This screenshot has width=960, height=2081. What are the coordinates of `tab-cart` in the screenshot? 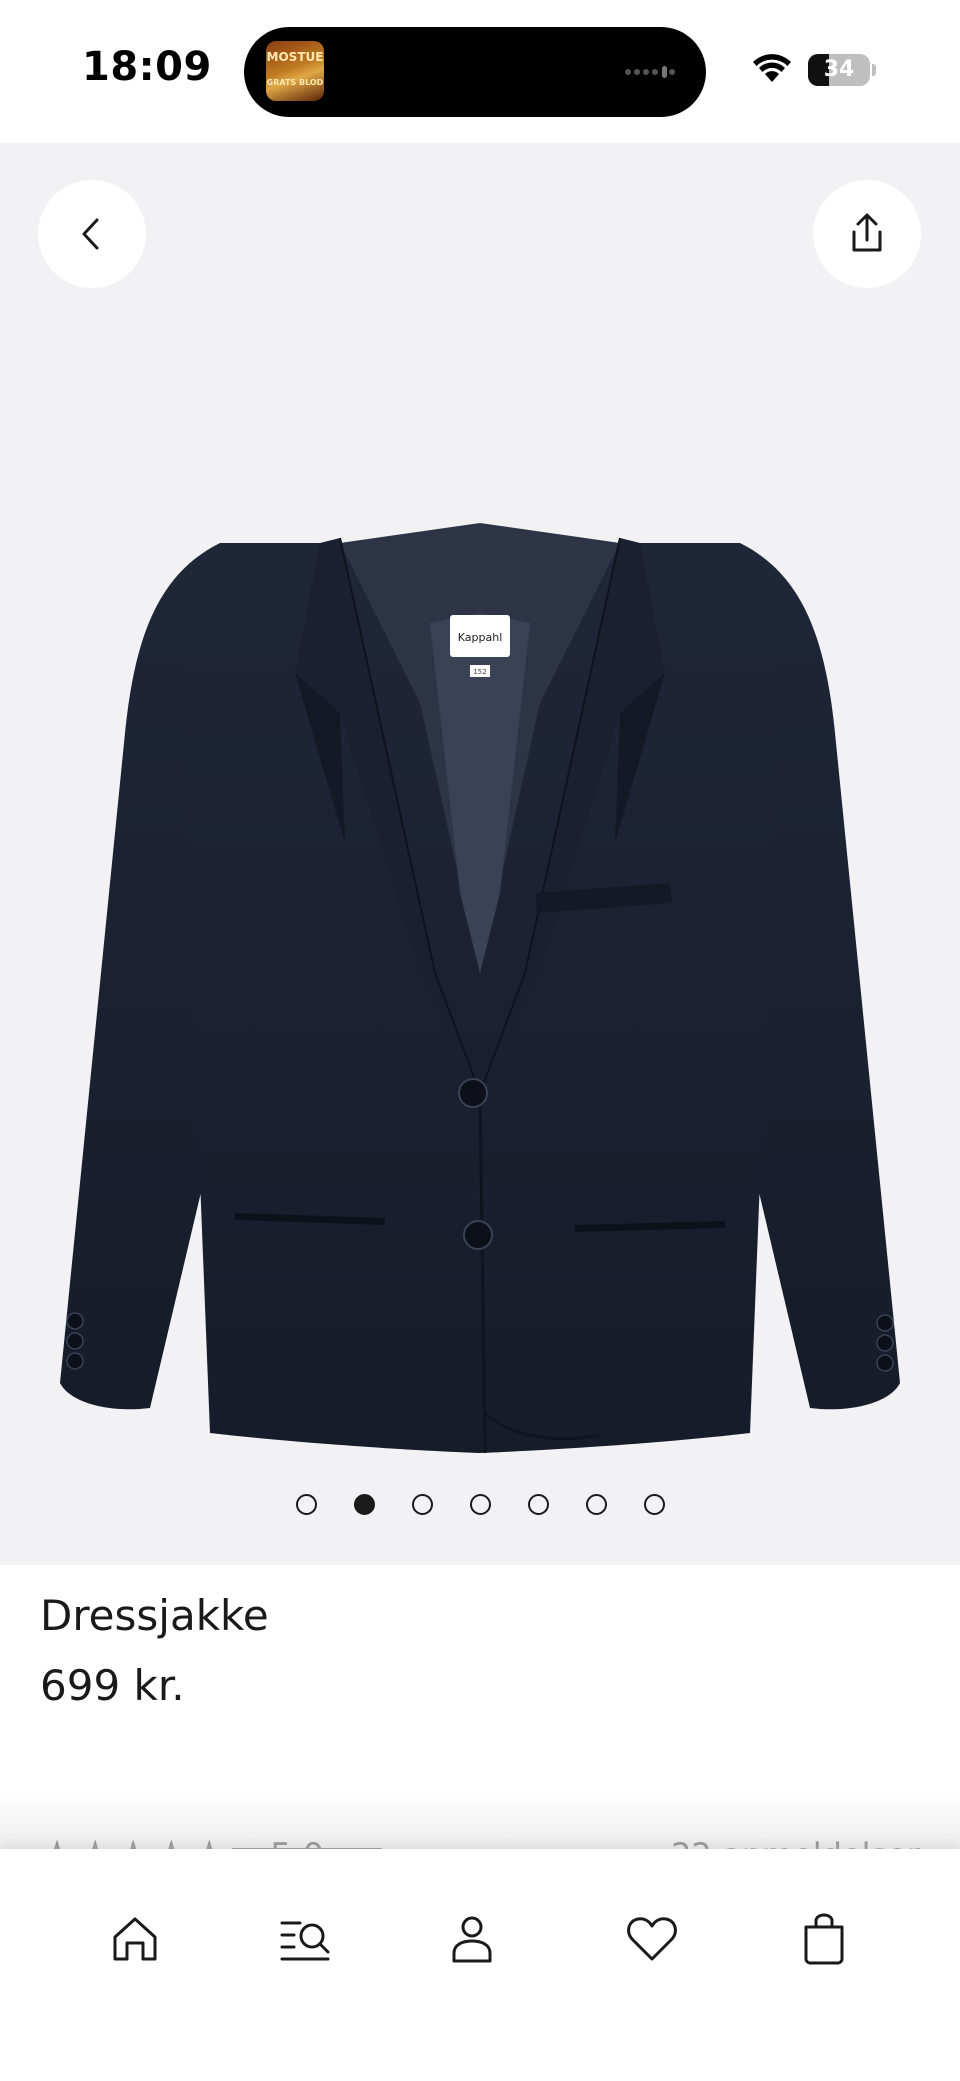 It's located at (824, 1939).